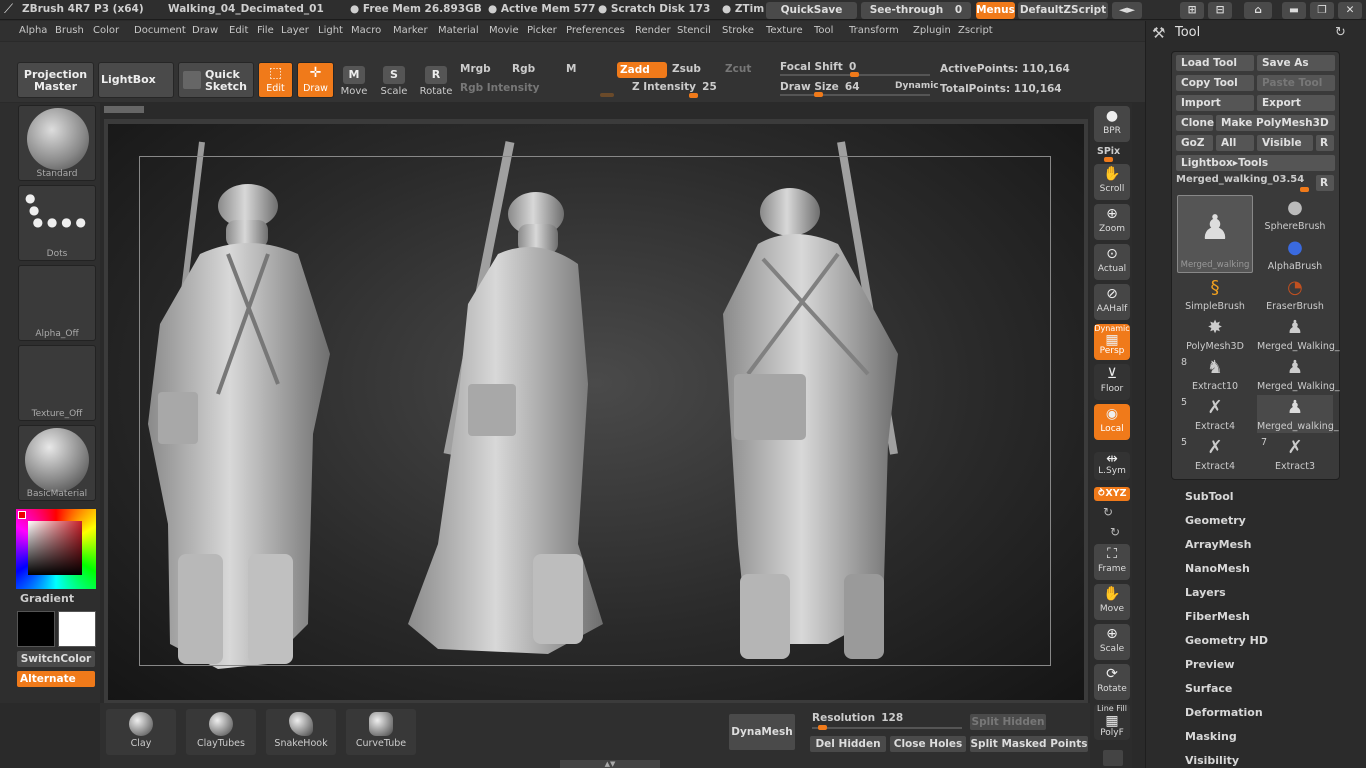 The height and width of the screenshot is (768, 1366). What do you see at coordinates (57, 223) in the screenshot?
I see `dots-stroke-thumb: ● ● ● ● ● ● Dots` at bounding box center [57, 223].